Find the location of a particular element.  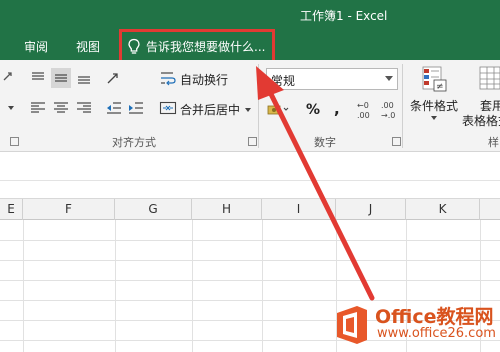

column-header-f: F is located at coordinates (69, 210).